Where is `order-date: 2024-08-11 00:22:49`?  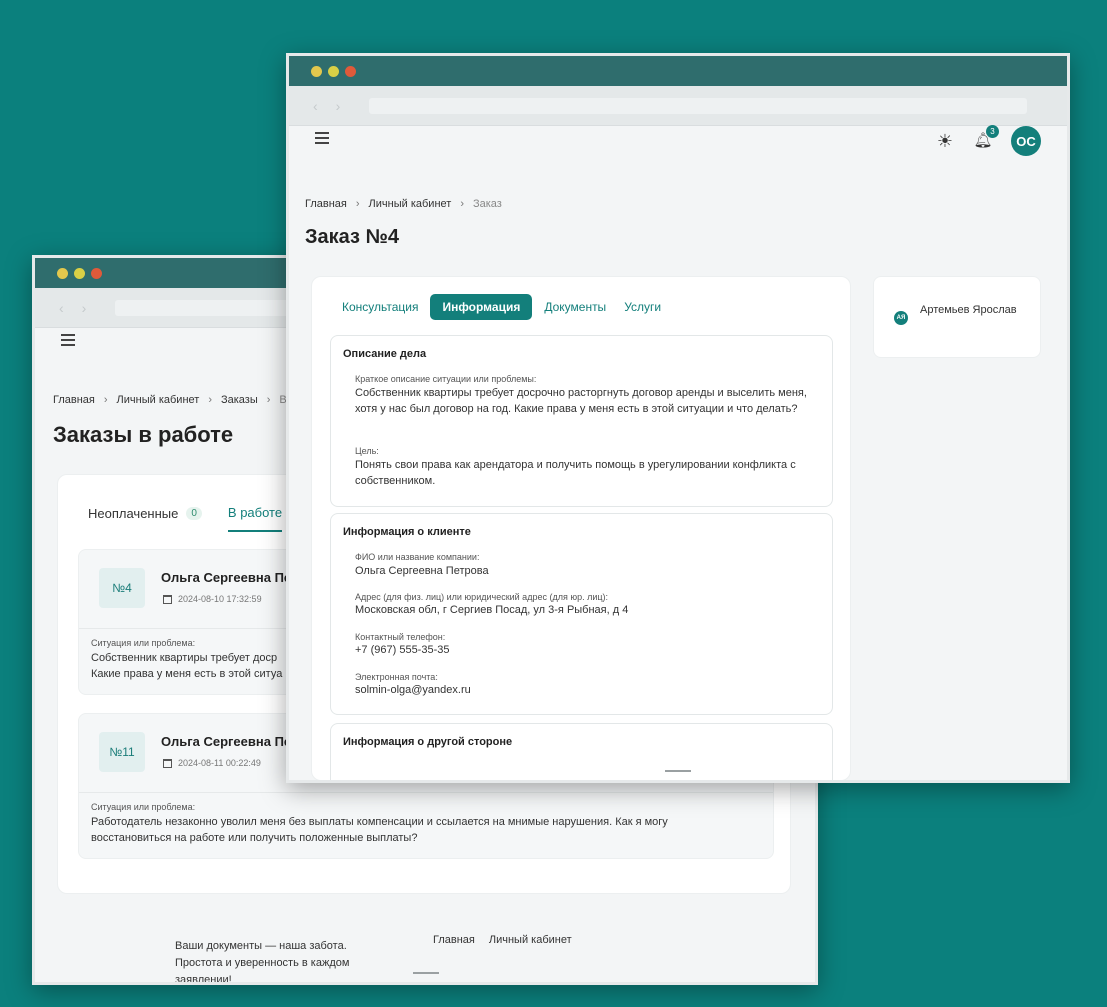
order-date: 2024-08-11 00:22:49 is located at coordinates (212, 763).